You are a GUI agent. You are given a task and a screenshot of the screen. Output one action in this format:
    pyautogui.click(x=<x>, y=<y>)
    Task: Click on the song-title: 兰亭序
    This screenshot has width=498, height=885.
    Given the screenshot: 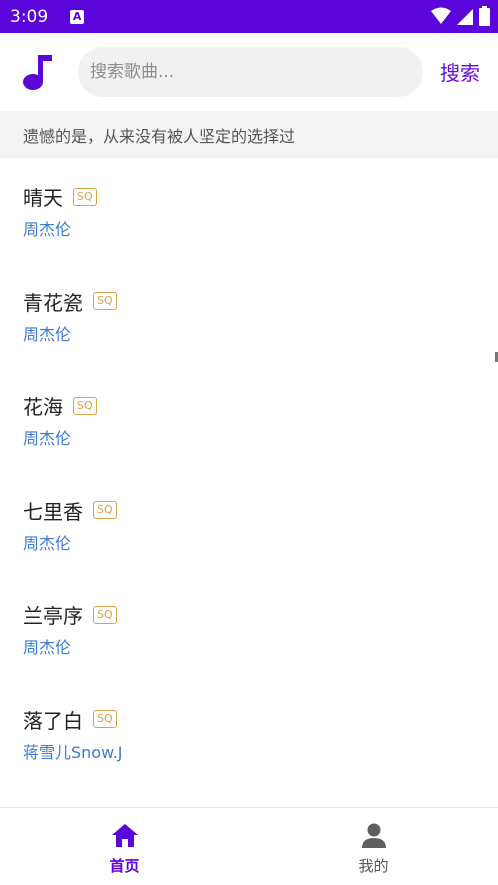 What is the action you would take?
    pyautogui.click(x=53, y=616)
    